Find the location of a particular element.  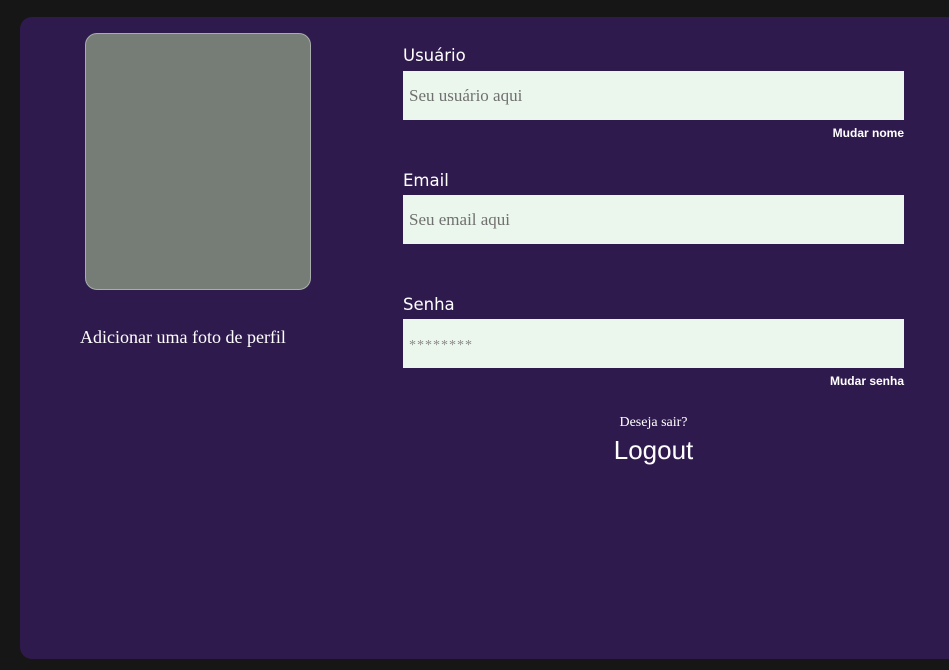

logout-section: Deseja sair? Logout is located at coordinates (653, 440).